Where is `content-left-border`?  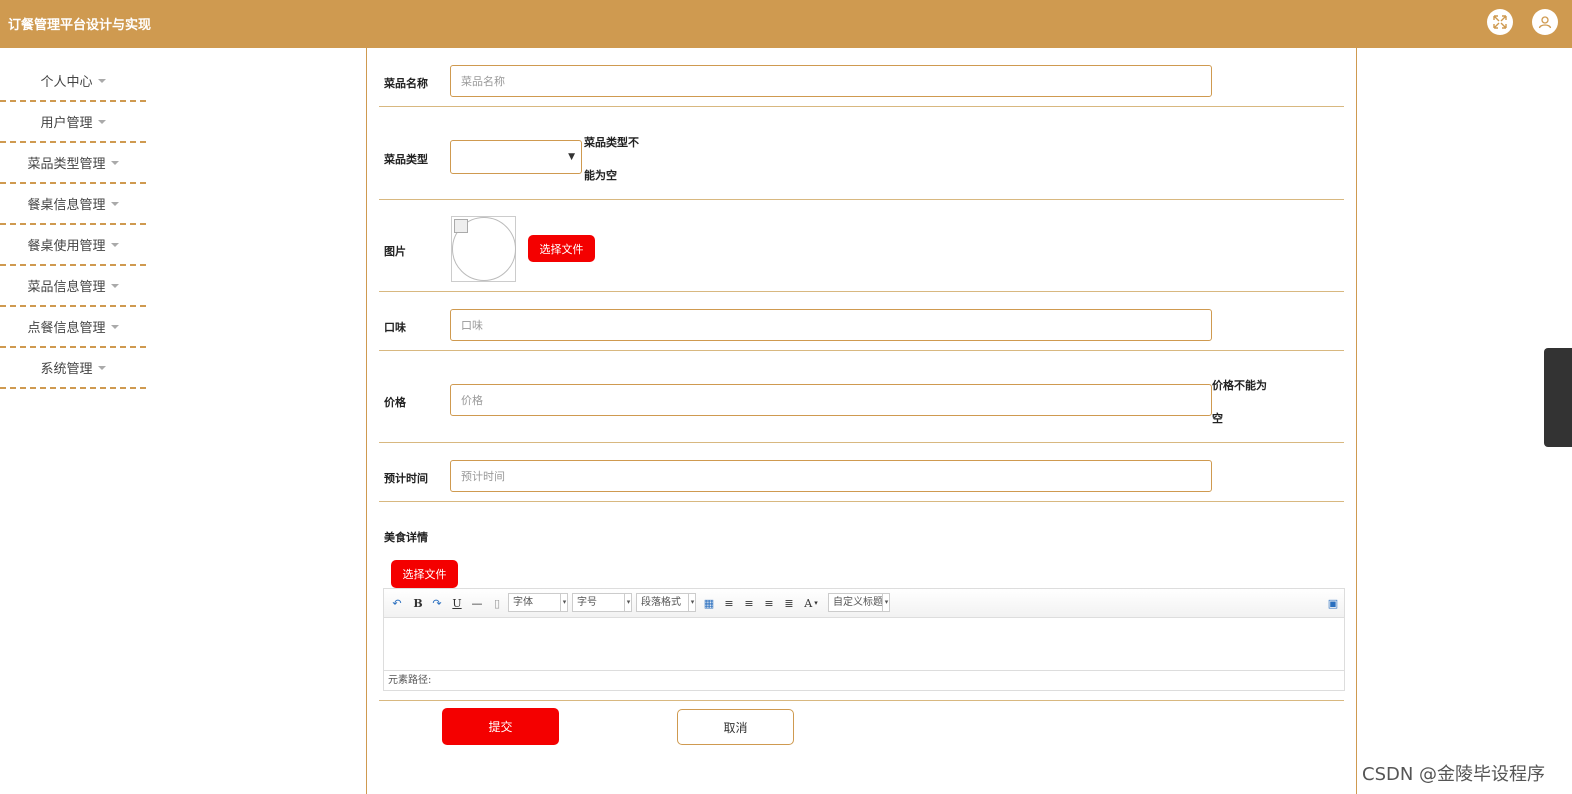
content-left-border is located at coordinates (366, 421).